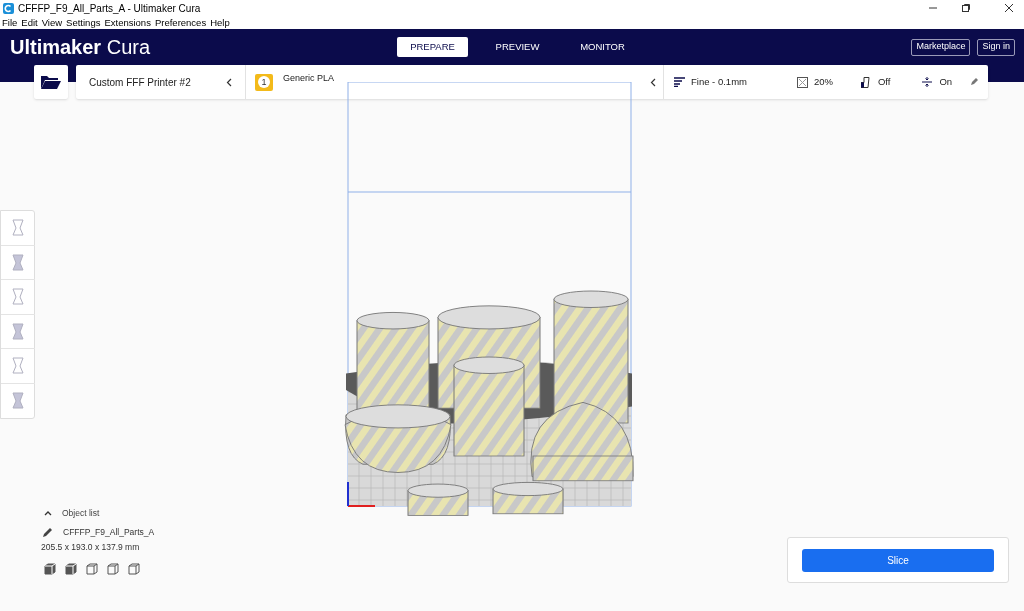 This screenshot has height=611, width=1024. What do you see at coordinates (719, 81) in the screenshot?
I see `profile-label: Fine - 0.1mm` at bounding box center [719, 81].